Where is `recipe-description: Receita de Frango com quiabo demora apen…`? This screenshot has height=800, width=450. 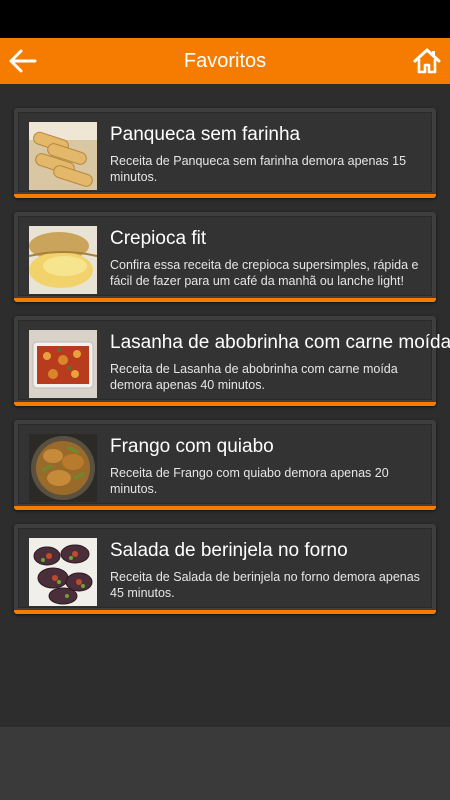 recipe-description: Receita de Frango com quiabo demora apen… is located at coordinates (249, 481).